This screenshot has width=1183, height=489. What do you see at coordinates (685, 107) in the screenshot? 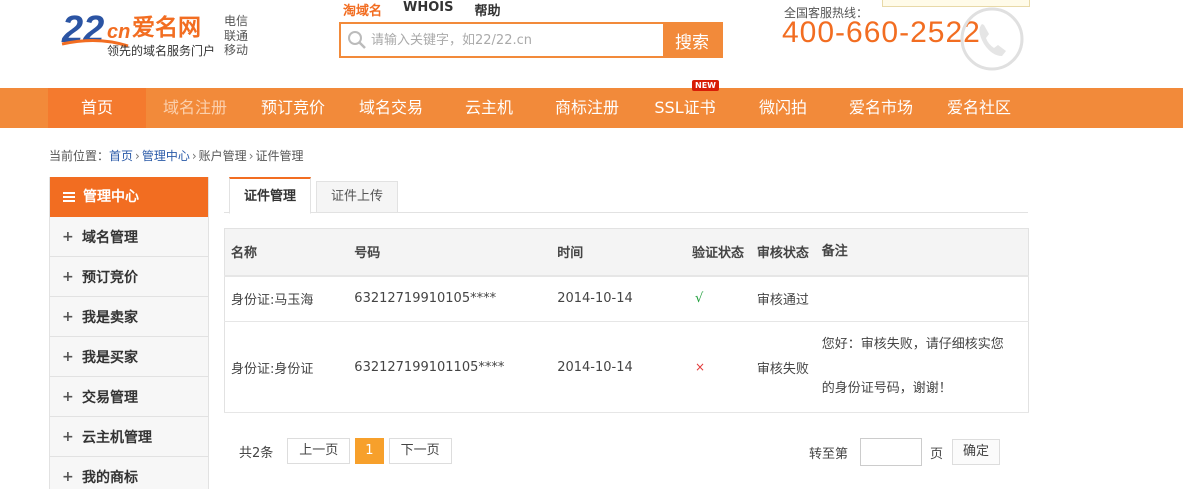
I see `nav-ssl-label: SSL证书` at bounding box center [685, 107].